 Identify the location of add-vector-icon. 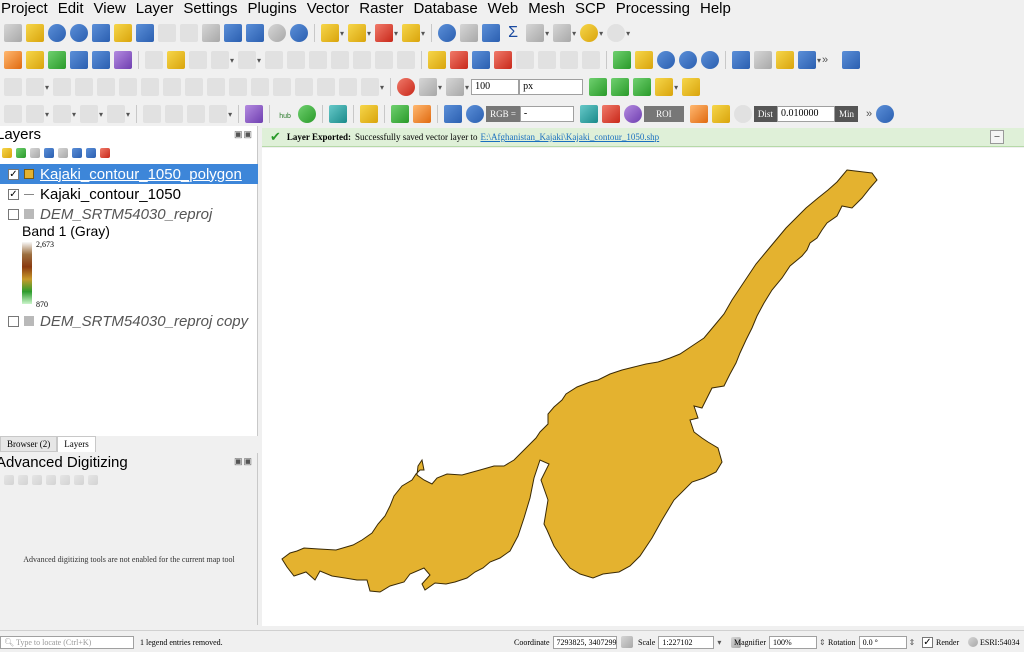
(57, 60).